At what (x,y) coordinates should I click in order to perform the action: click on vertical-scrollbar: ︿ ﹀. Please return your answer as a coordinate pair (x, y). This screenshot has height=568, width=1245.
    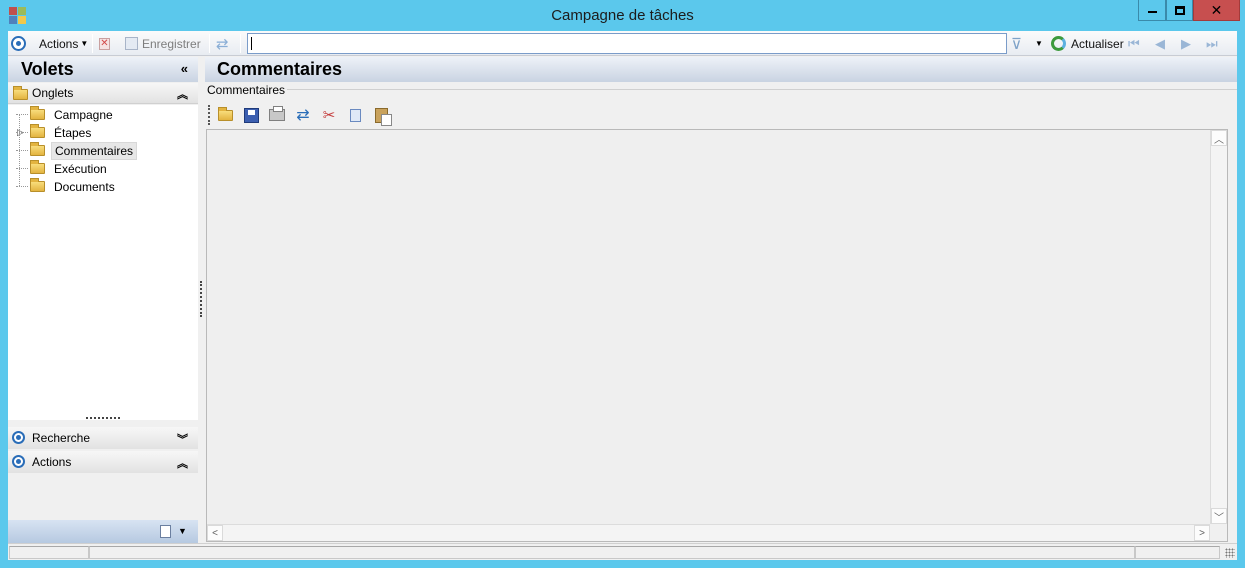
    Looking at the image, I should click on (1218, 327).